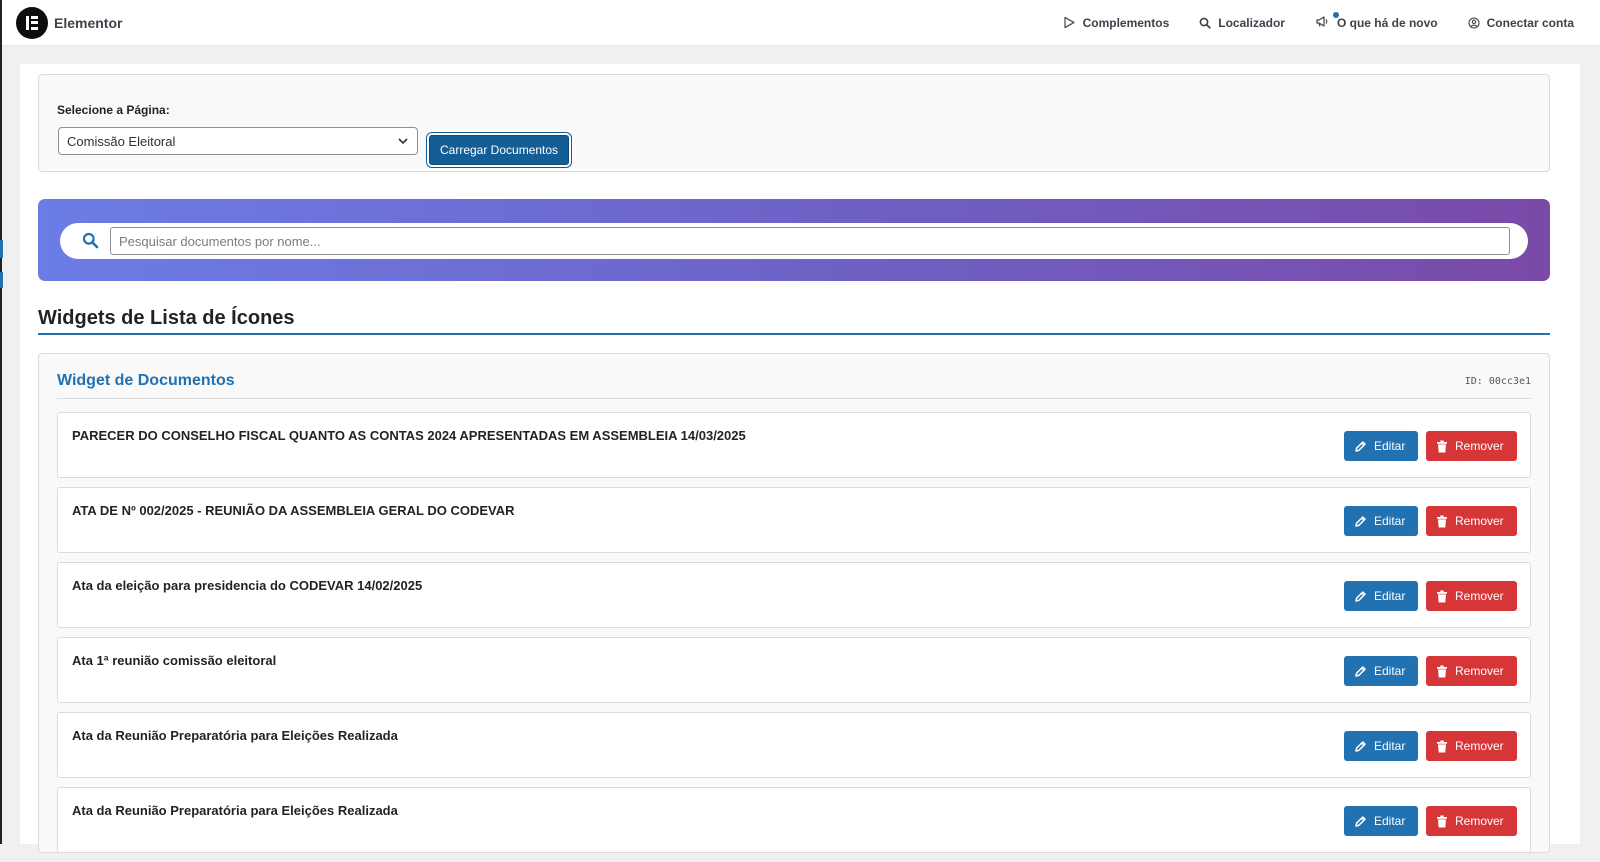 The width and height of the screenshot is (1600, 862). I want to click on nav-label: Complementos, so click(1126, 22).